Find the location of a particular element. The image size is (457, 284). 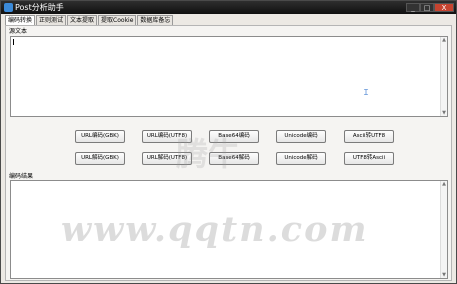

url-encode-gbk-button: URL编码(GBK) is located at coordinates (100, 136).